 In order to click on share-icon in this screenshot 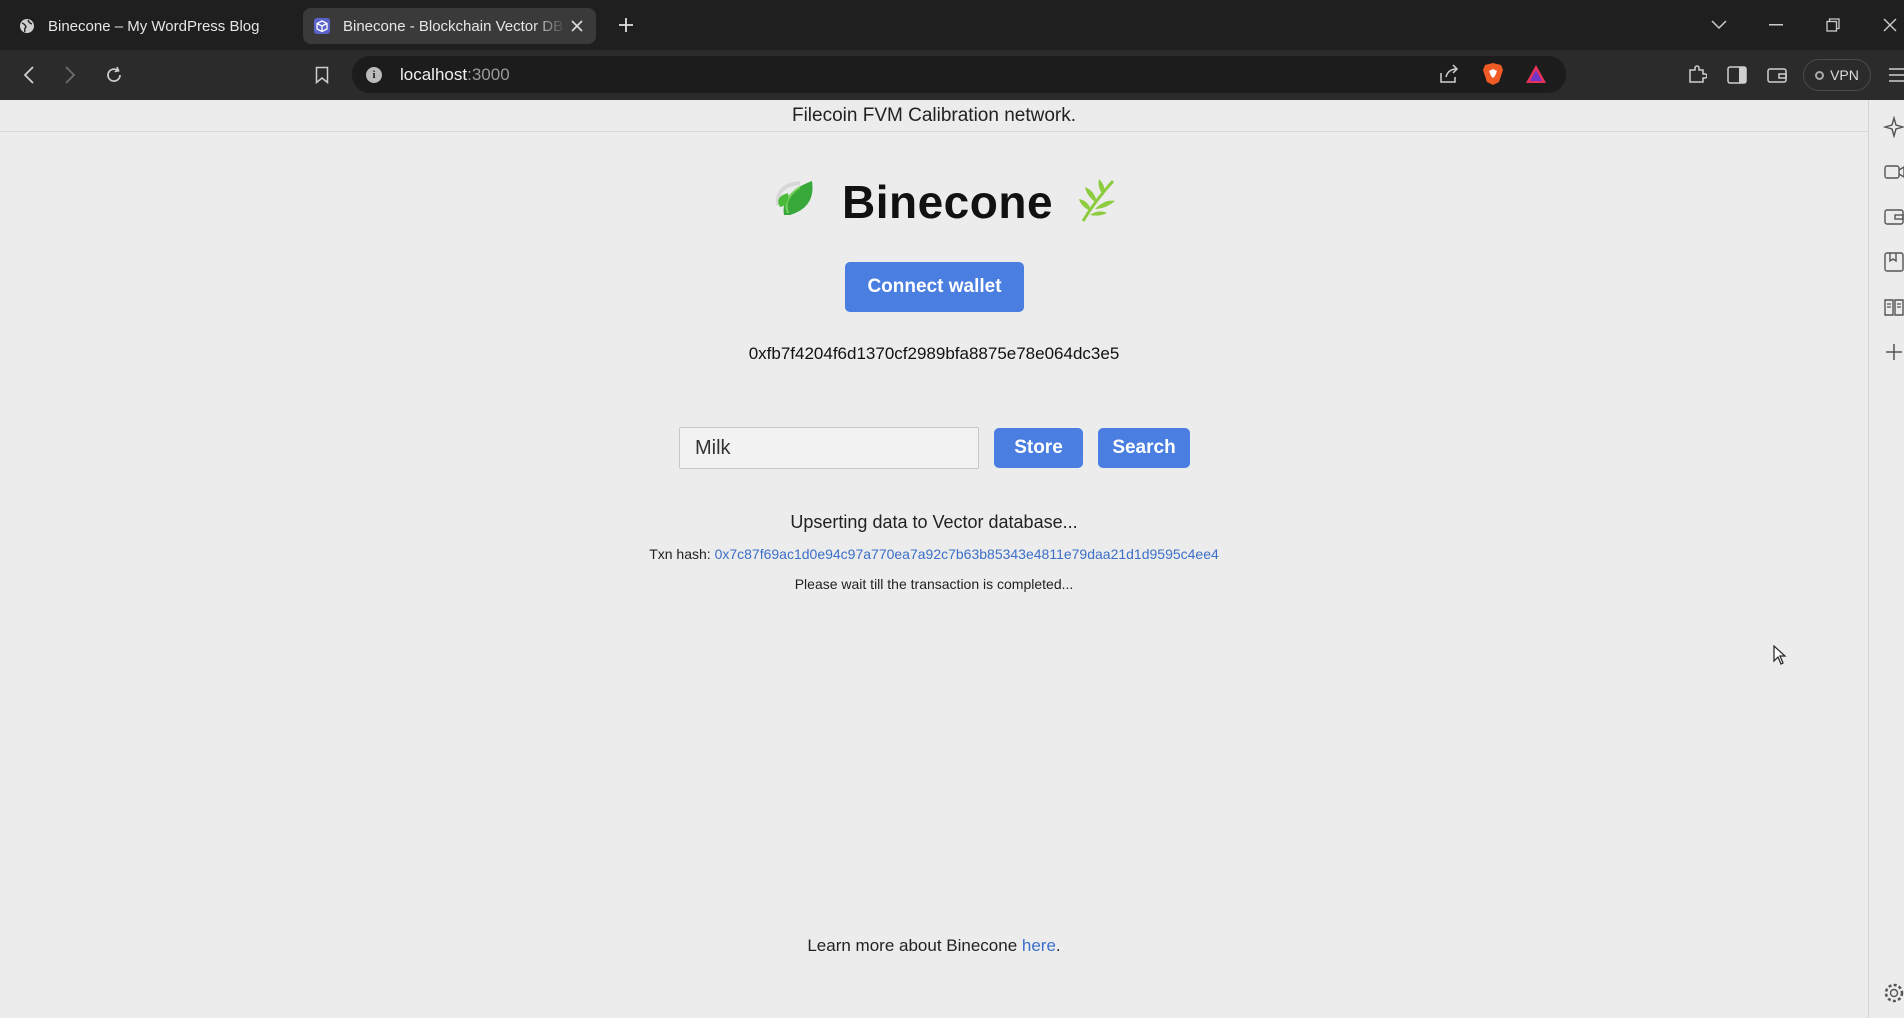, I will do `click(1449, 76)`.